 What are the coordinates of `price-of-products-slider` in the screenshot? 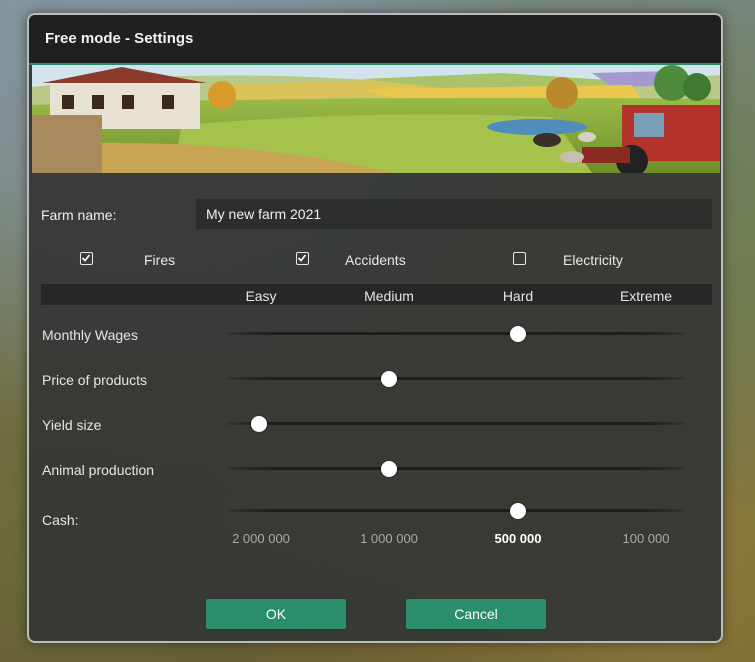 It's located at (456, 378).